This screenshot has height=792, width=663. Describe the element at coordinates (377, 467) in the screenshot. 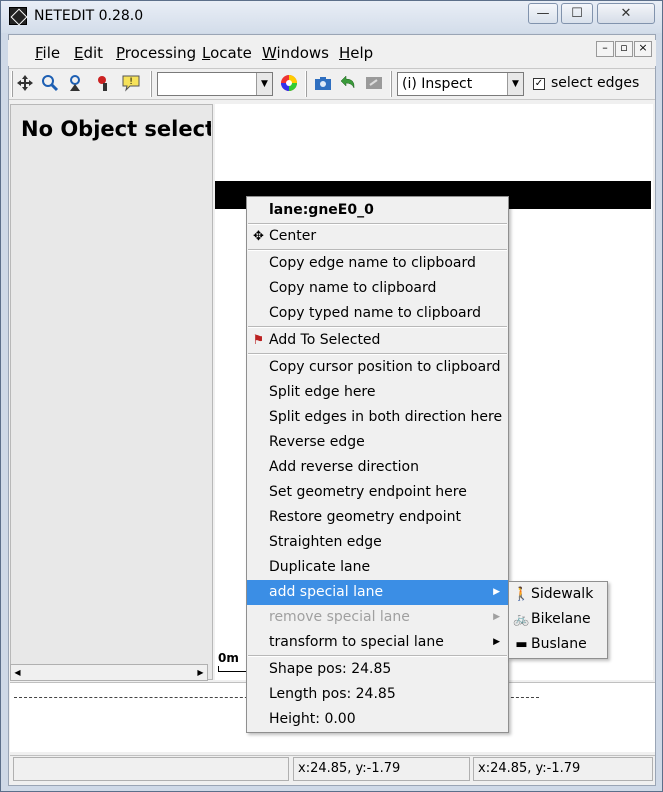

I see `menu-item-add-reverse-direction: Add reverse direction` at that location.